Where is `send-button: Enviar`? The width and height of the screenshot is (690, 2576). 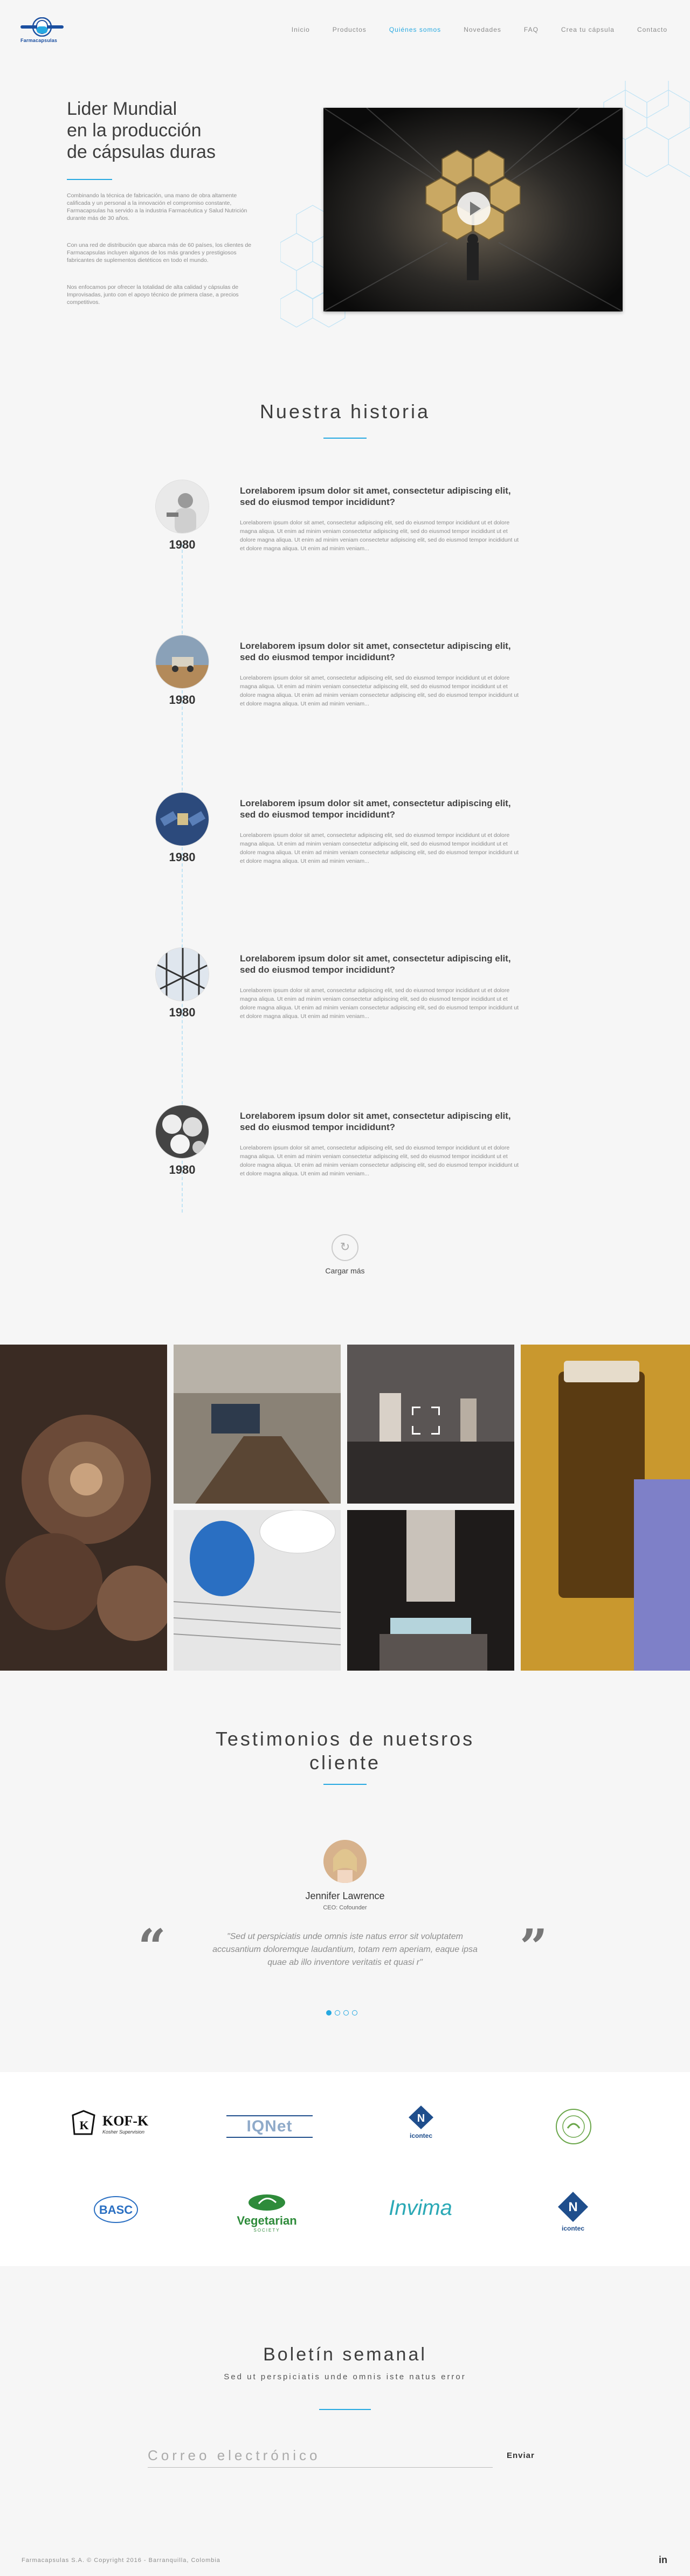
send-button: Enviar is located at coordinates (521, 2456).